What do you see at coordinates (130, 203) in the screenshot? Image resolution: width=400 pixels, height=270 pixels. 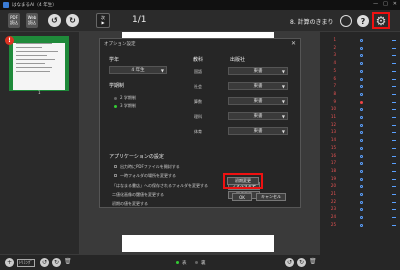 I see `app-setting-label: 初期の値を変更する` at bounding box center [130, 203].